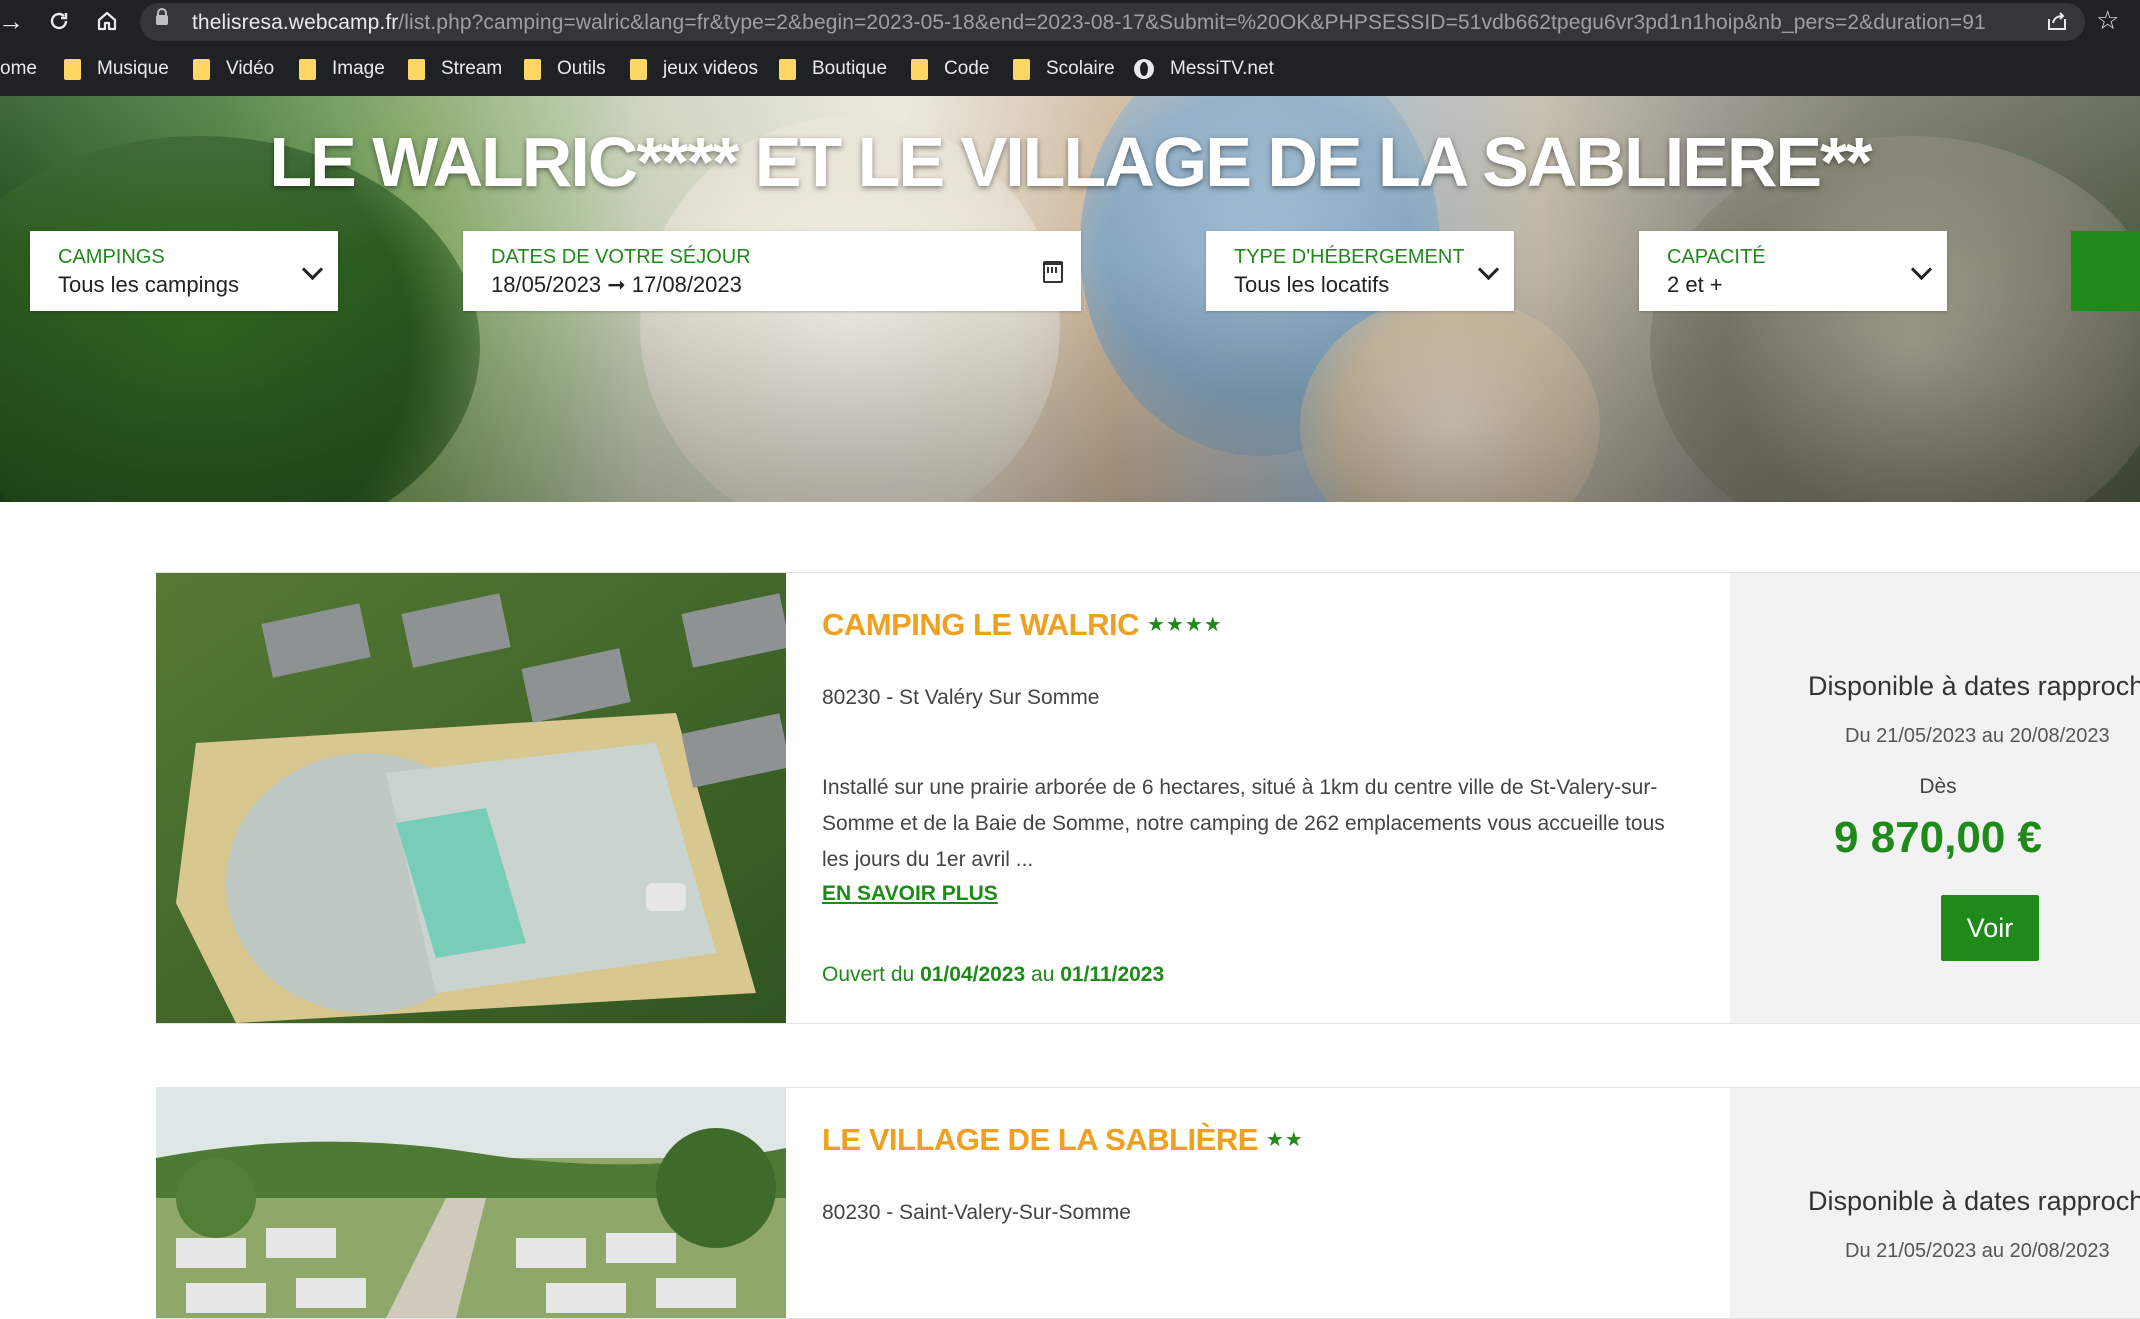 The height and width of the screenshot is (1319, 2140). What do you see at coordinates (1312, 284) in the screenshot?
I see `filter-value: Tous les locatifs` at bounding box center [1312, 284].